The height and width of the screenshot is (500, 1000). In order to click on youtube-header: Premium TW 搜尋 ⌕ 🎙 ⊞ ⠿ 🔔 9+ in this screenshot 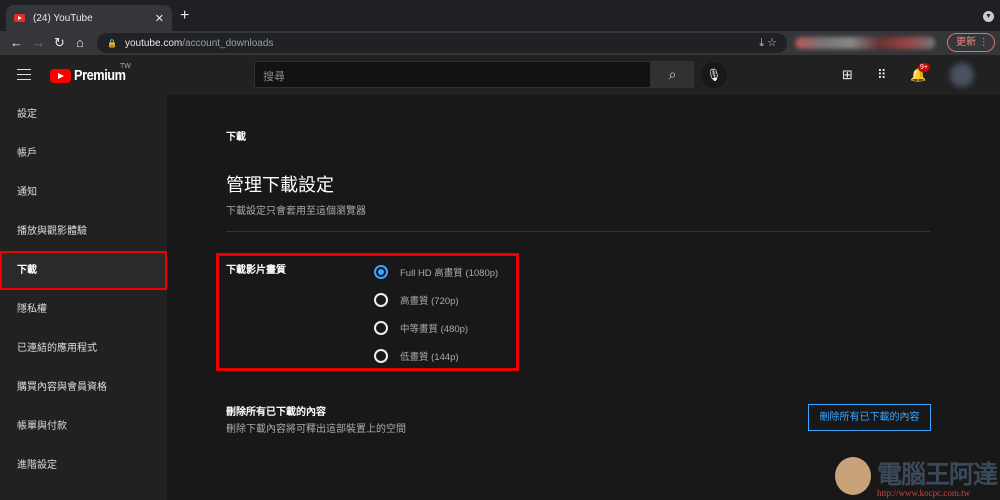, I will do `click(500, 75)`.